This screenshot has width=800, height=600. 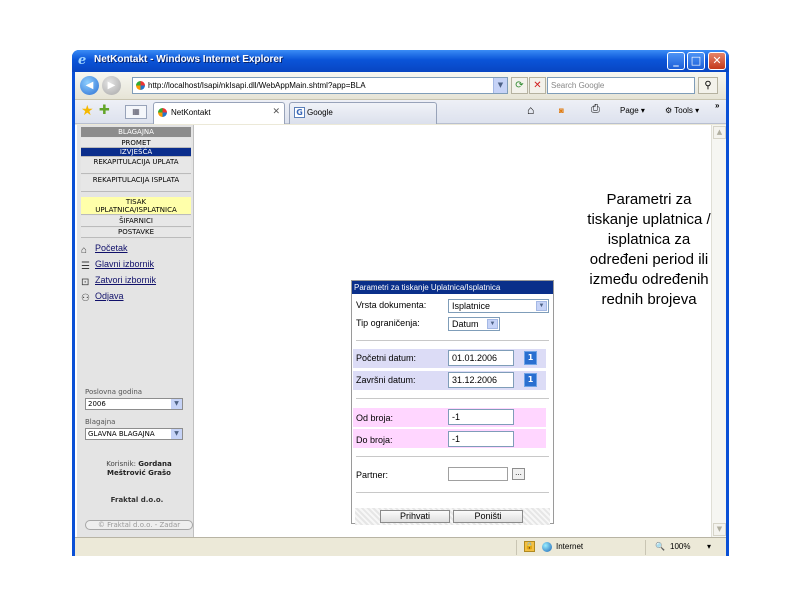 What do you see at coordinates (97, 404) in the screenshot?
I see `year-value: 2006` at bounding box center [97, 404].